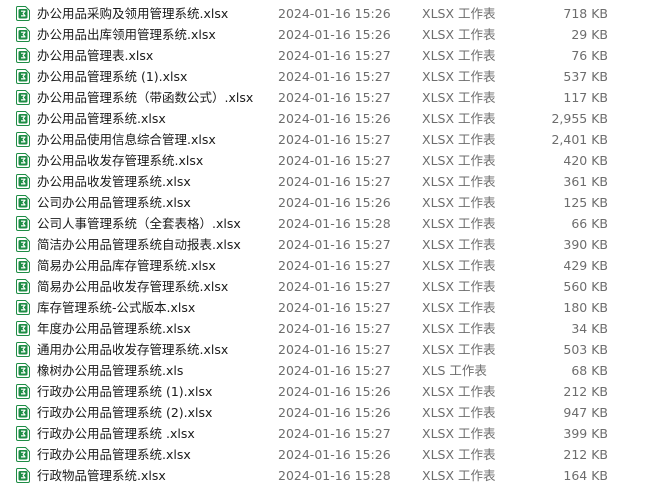 Image resolution: width=669 pixels, height=487 pixels. What do you see at coordinates (114, 202) in the screenshot?
I see `file-name: 公司办公用品管理系统.xlsx` at bounding box center [114, 202].